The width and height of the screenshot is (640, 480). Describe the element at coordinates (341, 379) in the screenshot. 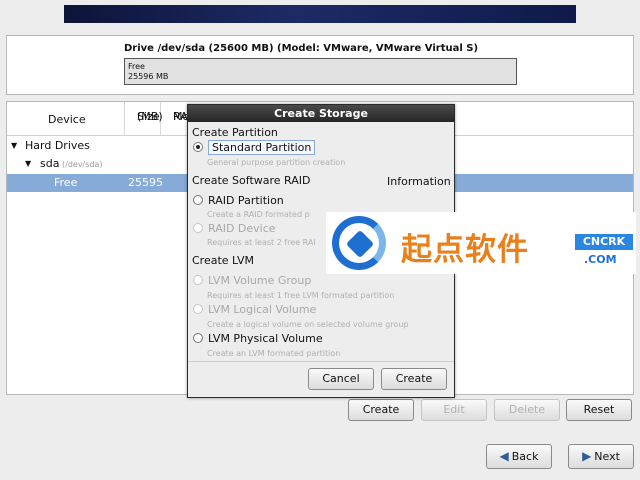

I see `cancel-button: Cancel` at that location.